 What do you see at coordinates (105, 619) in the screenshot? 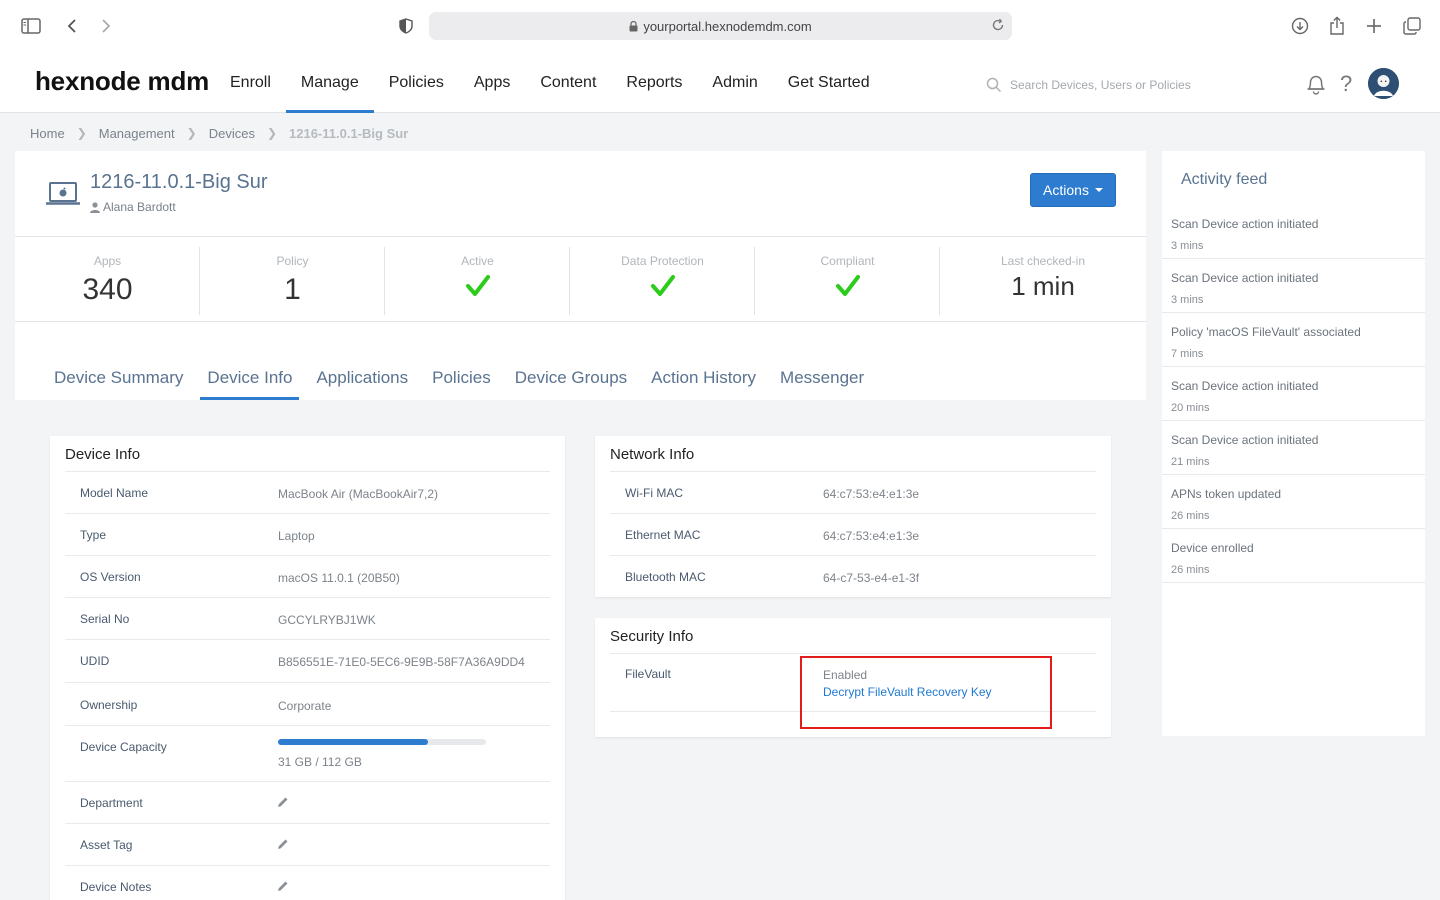
I see `row-label: Serial No` at bounding box center [105, 619].